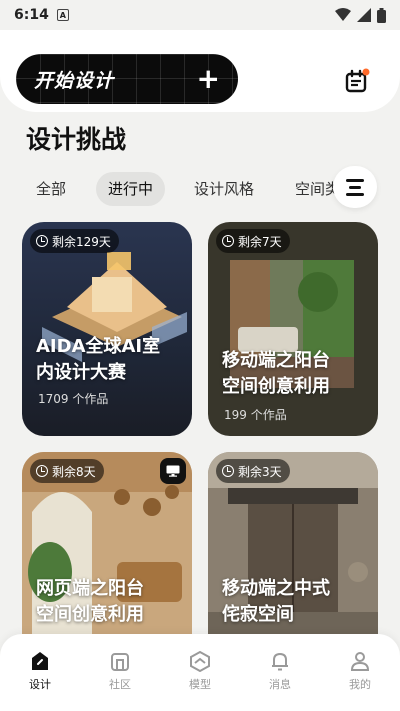 This screenshot has height=711, width=400. I want to click on start-design-label: 开始设计, so click(74, 80).